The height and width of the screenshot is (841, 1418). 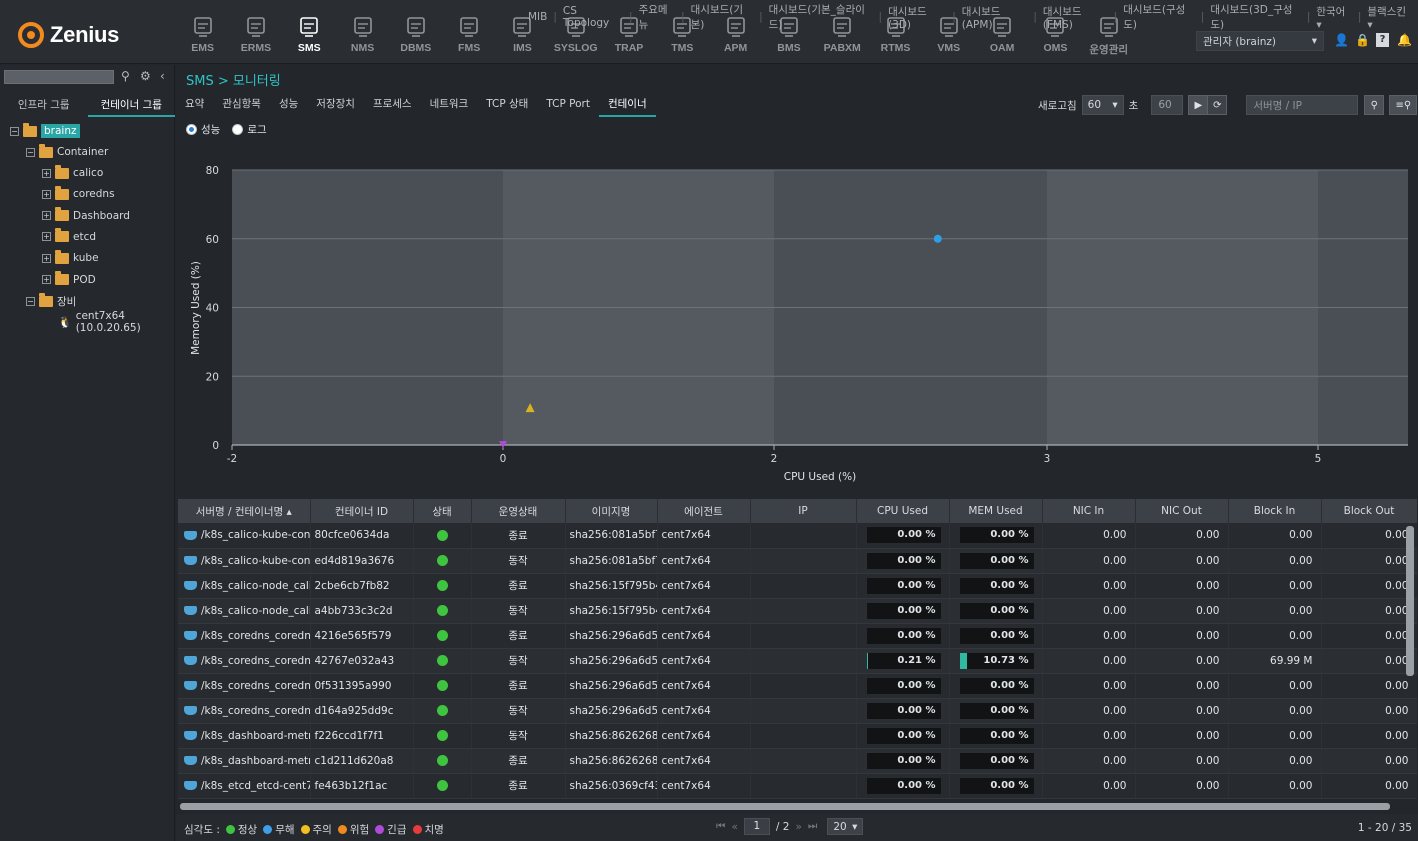 I want to click on module-fms: FMS, so click(x=468, y=36).